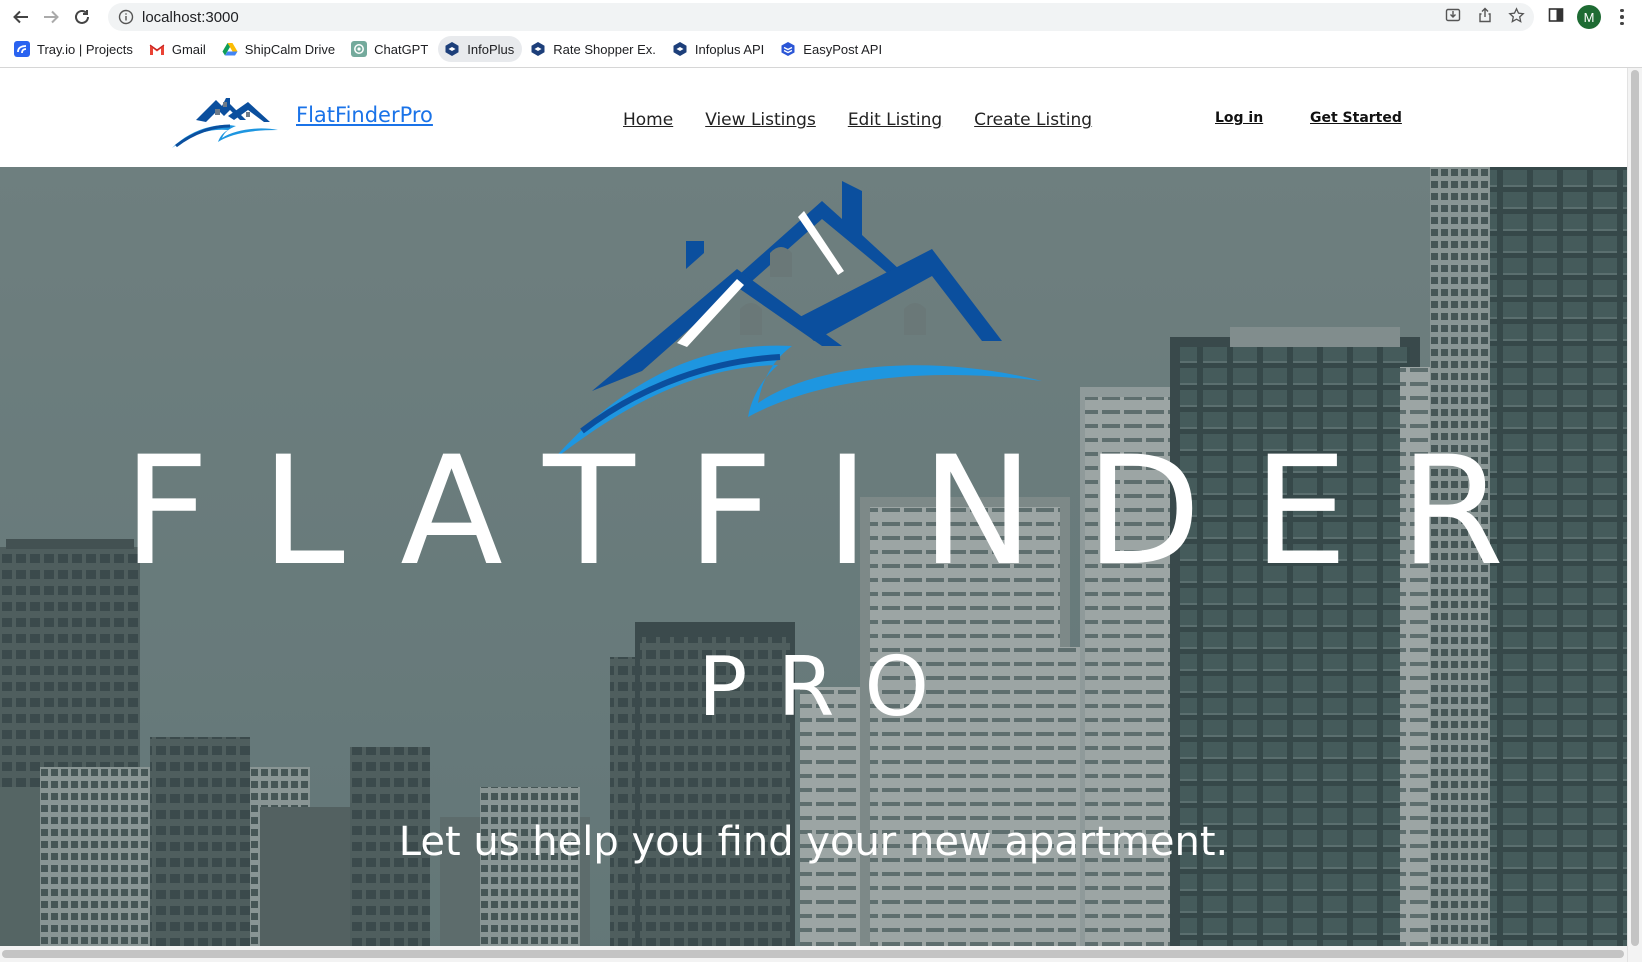 This screenshot has height=962, width=1642. I want to click on reload-icon, so click(82, 16).